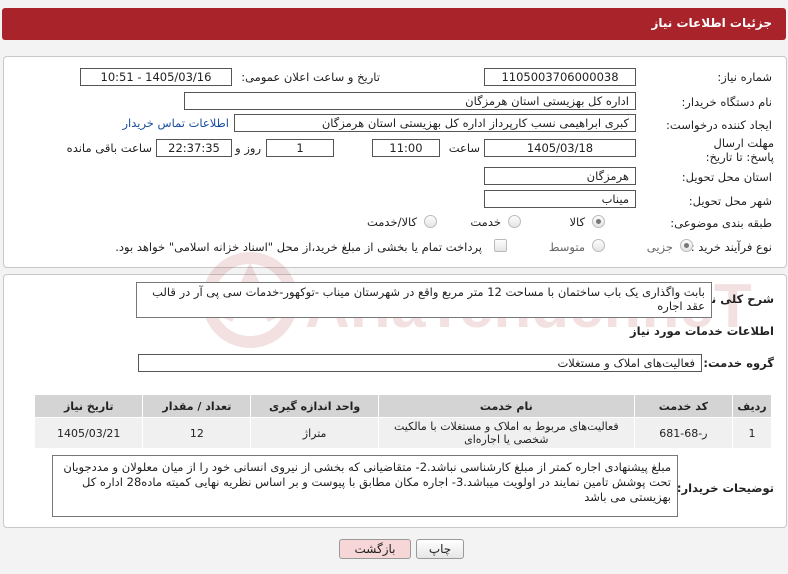  What do you see at coordinates (683, 406) in the screenshot?
I see `col-code: کد خدمت` at bounding box center [683, 406].